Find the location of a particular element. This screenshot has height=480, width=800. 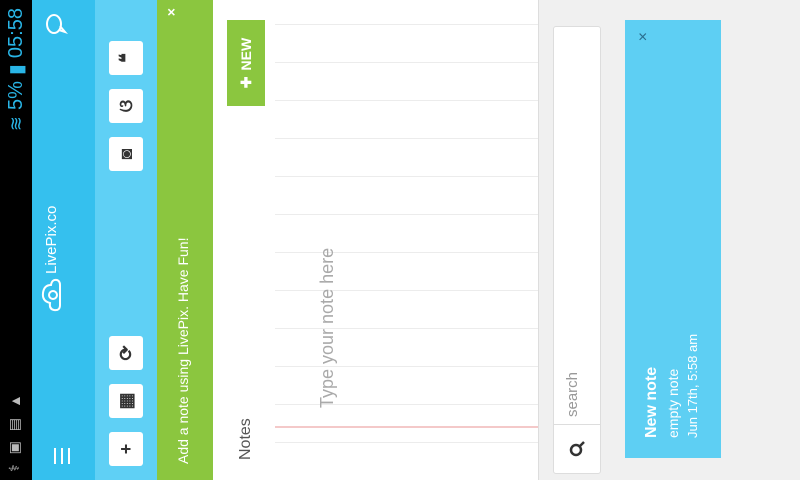

quote-icon: ❝ is located at coordinates (125, 58).